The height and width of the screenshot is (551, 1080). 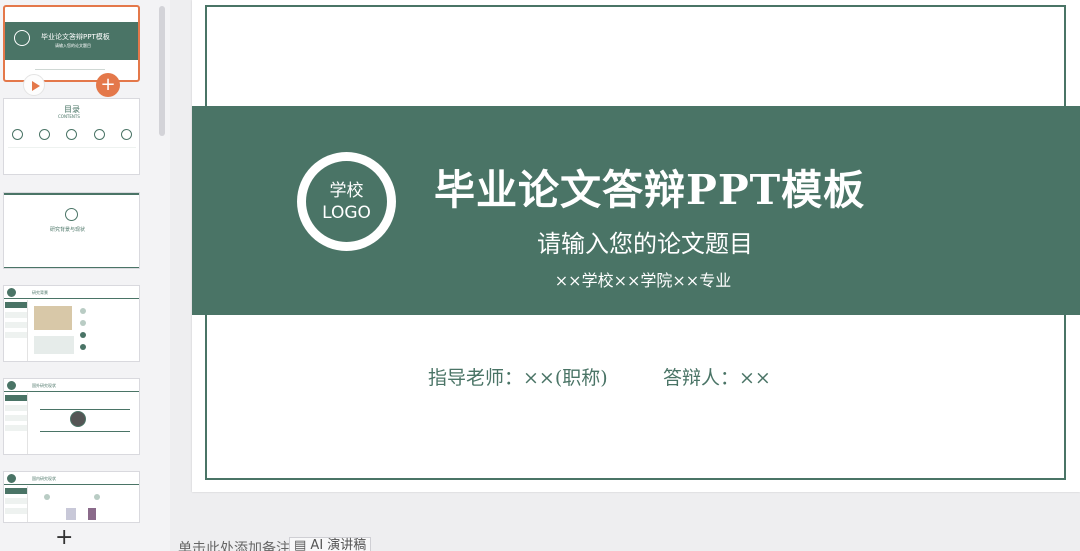 I want to click on thumbnail-1-title: 毕业论文答辩PPT模板, so click(x=75, y=37).